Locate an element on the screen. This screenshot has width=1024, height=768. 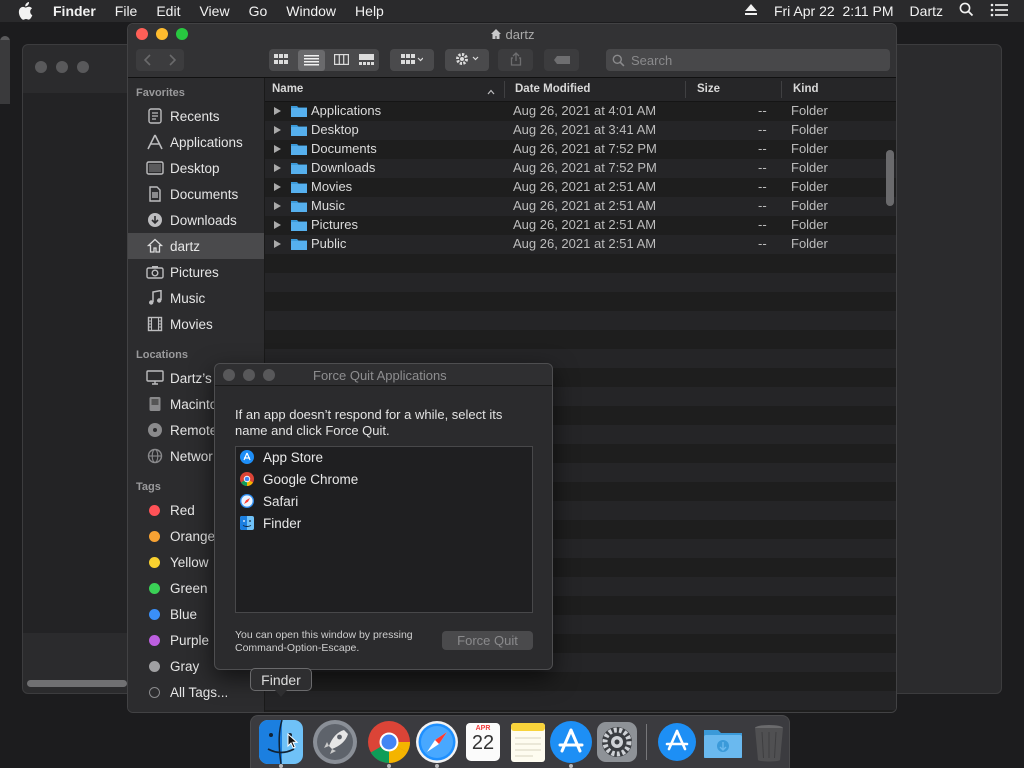
sidebar-item-music: Music is located at coordinates (196, 298).